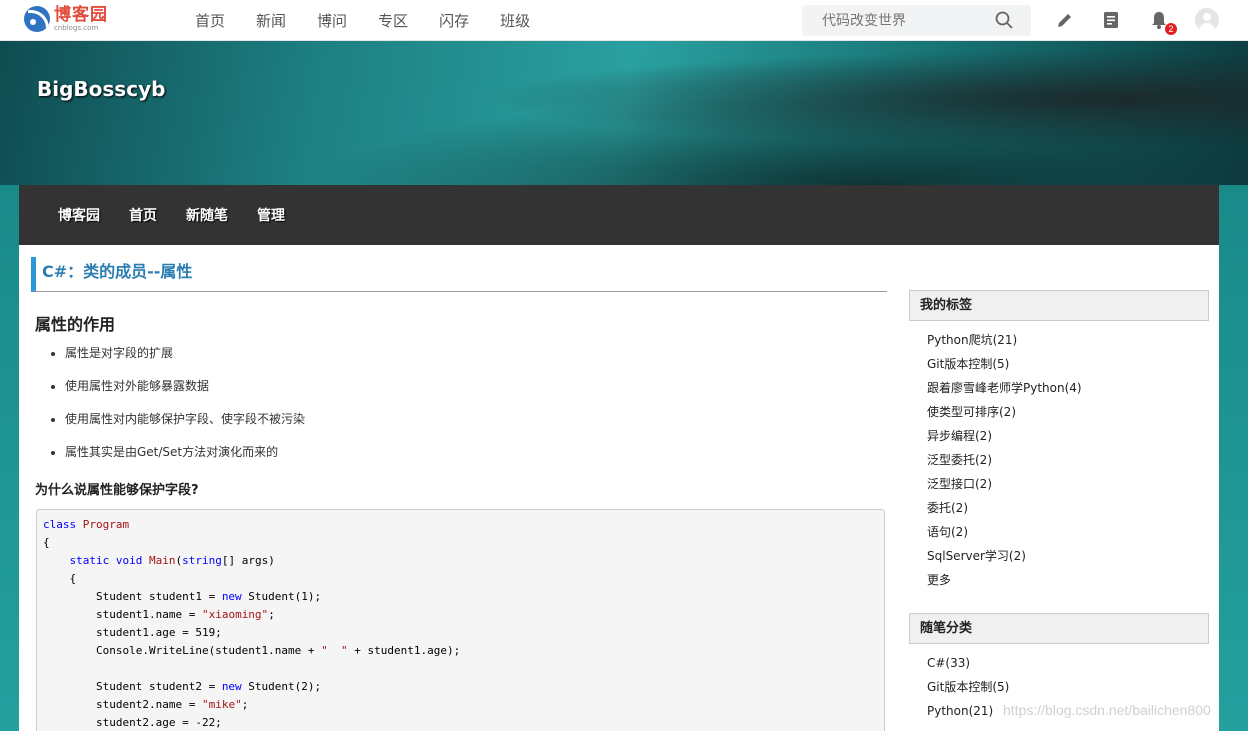  Describe the element at coordinates (1059, 628) in the screenshot. I see `sidebar-categories-title: 随笔分类` at that location.